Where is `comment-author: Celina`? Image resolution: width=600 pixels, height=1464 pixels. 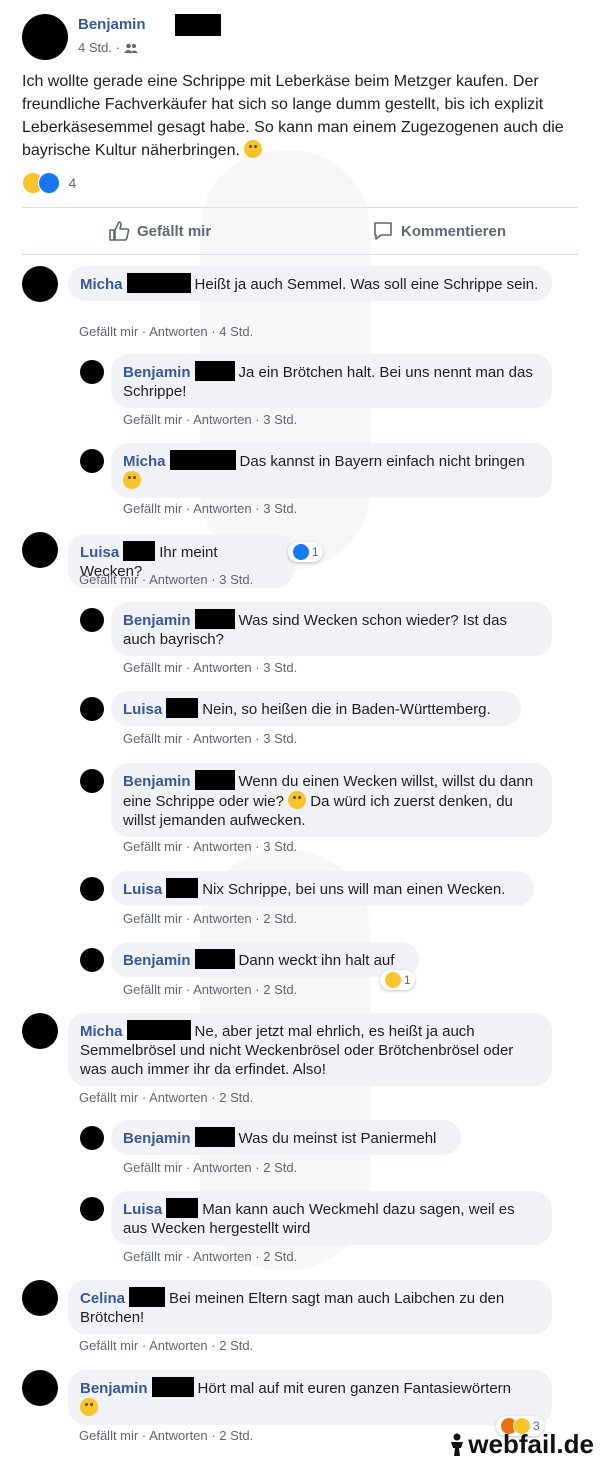
comment-author: Celina is located at coordinates (102, 1298).